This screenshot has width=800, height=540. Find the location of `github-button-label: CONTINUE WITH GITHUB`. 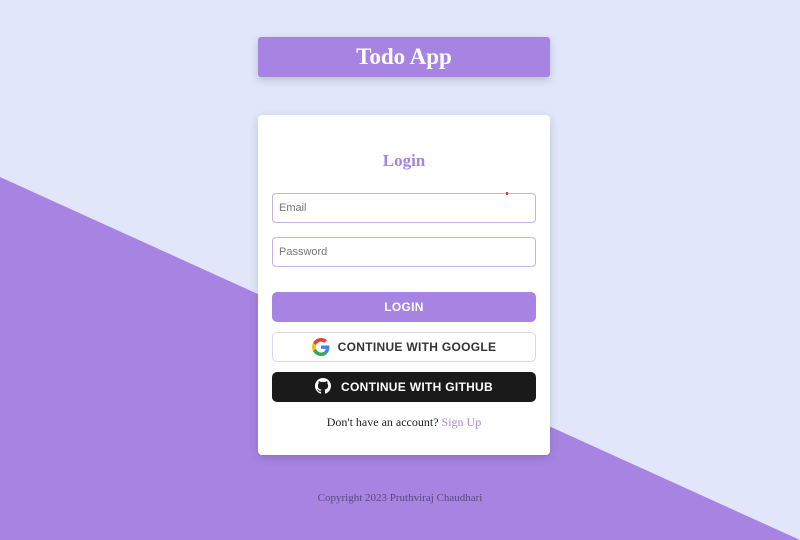

github-button-label: CONTINUE WITH GITHUB is located at coordinates (417, 387).